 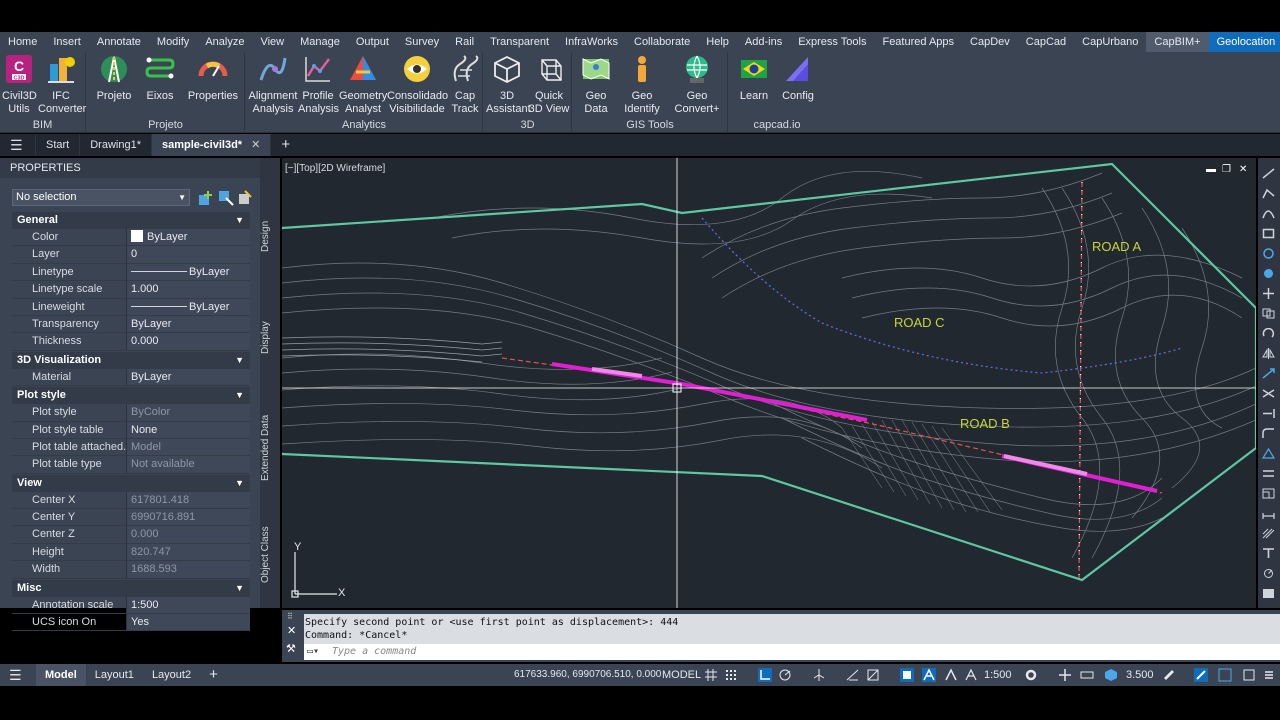 What do you see at coordinates (131, 447) in the screenshot?
I see `prop-row-plot-table-attached: Plot table attached... Model` at bounding box center [131, 447].